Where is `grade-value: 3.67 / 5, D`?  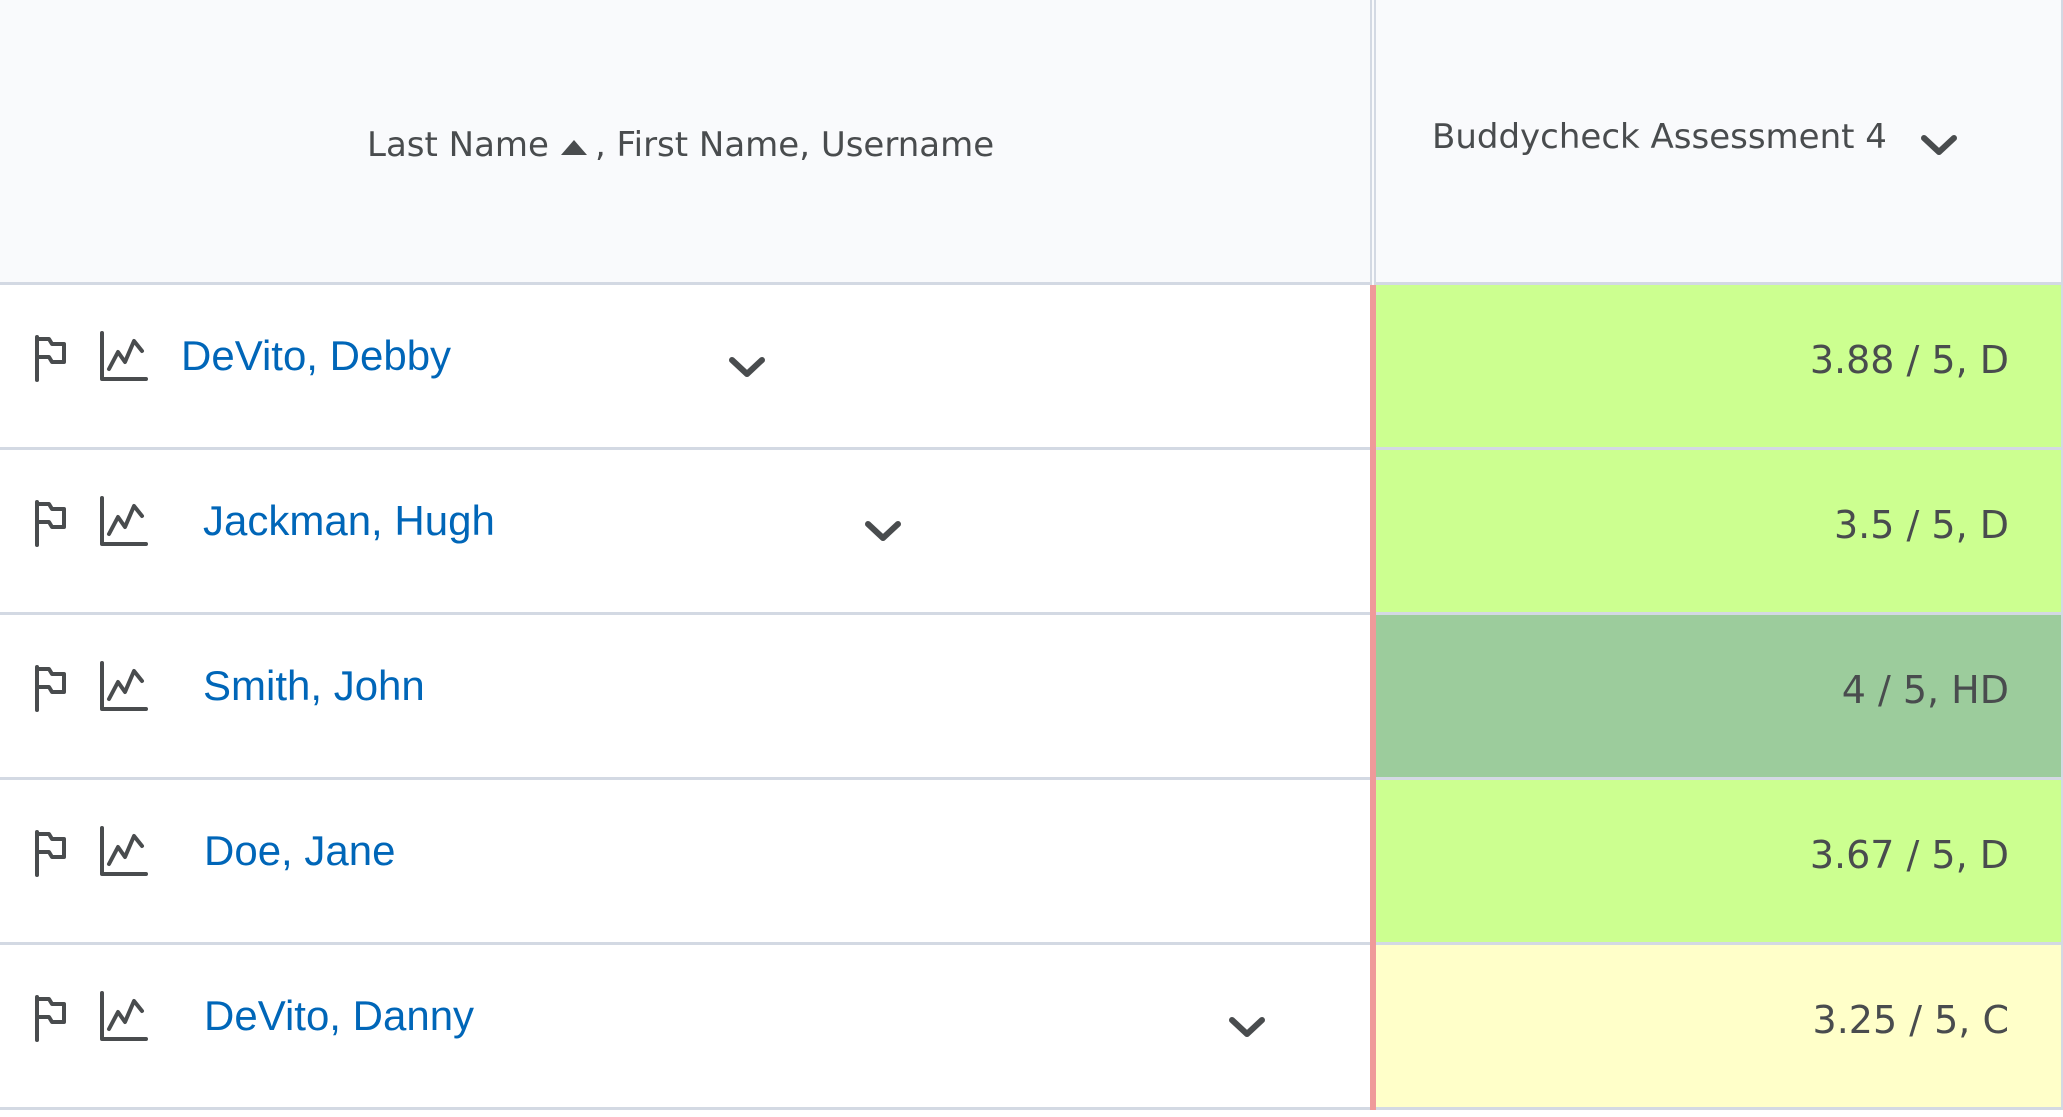 grade-value: 3.67 / 5, D is located at coordinates (1909, 855).